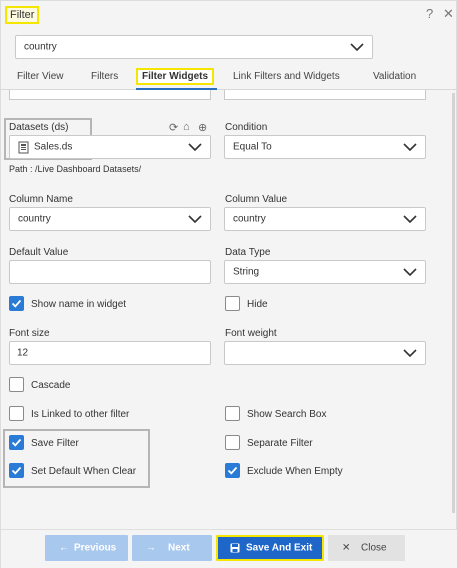 The image size is (457, 568). What do you see at coordinates (84, 471) in the screenshot?
I see `set-default-label: Set Default When Clear` at bounding box center [84, 471].